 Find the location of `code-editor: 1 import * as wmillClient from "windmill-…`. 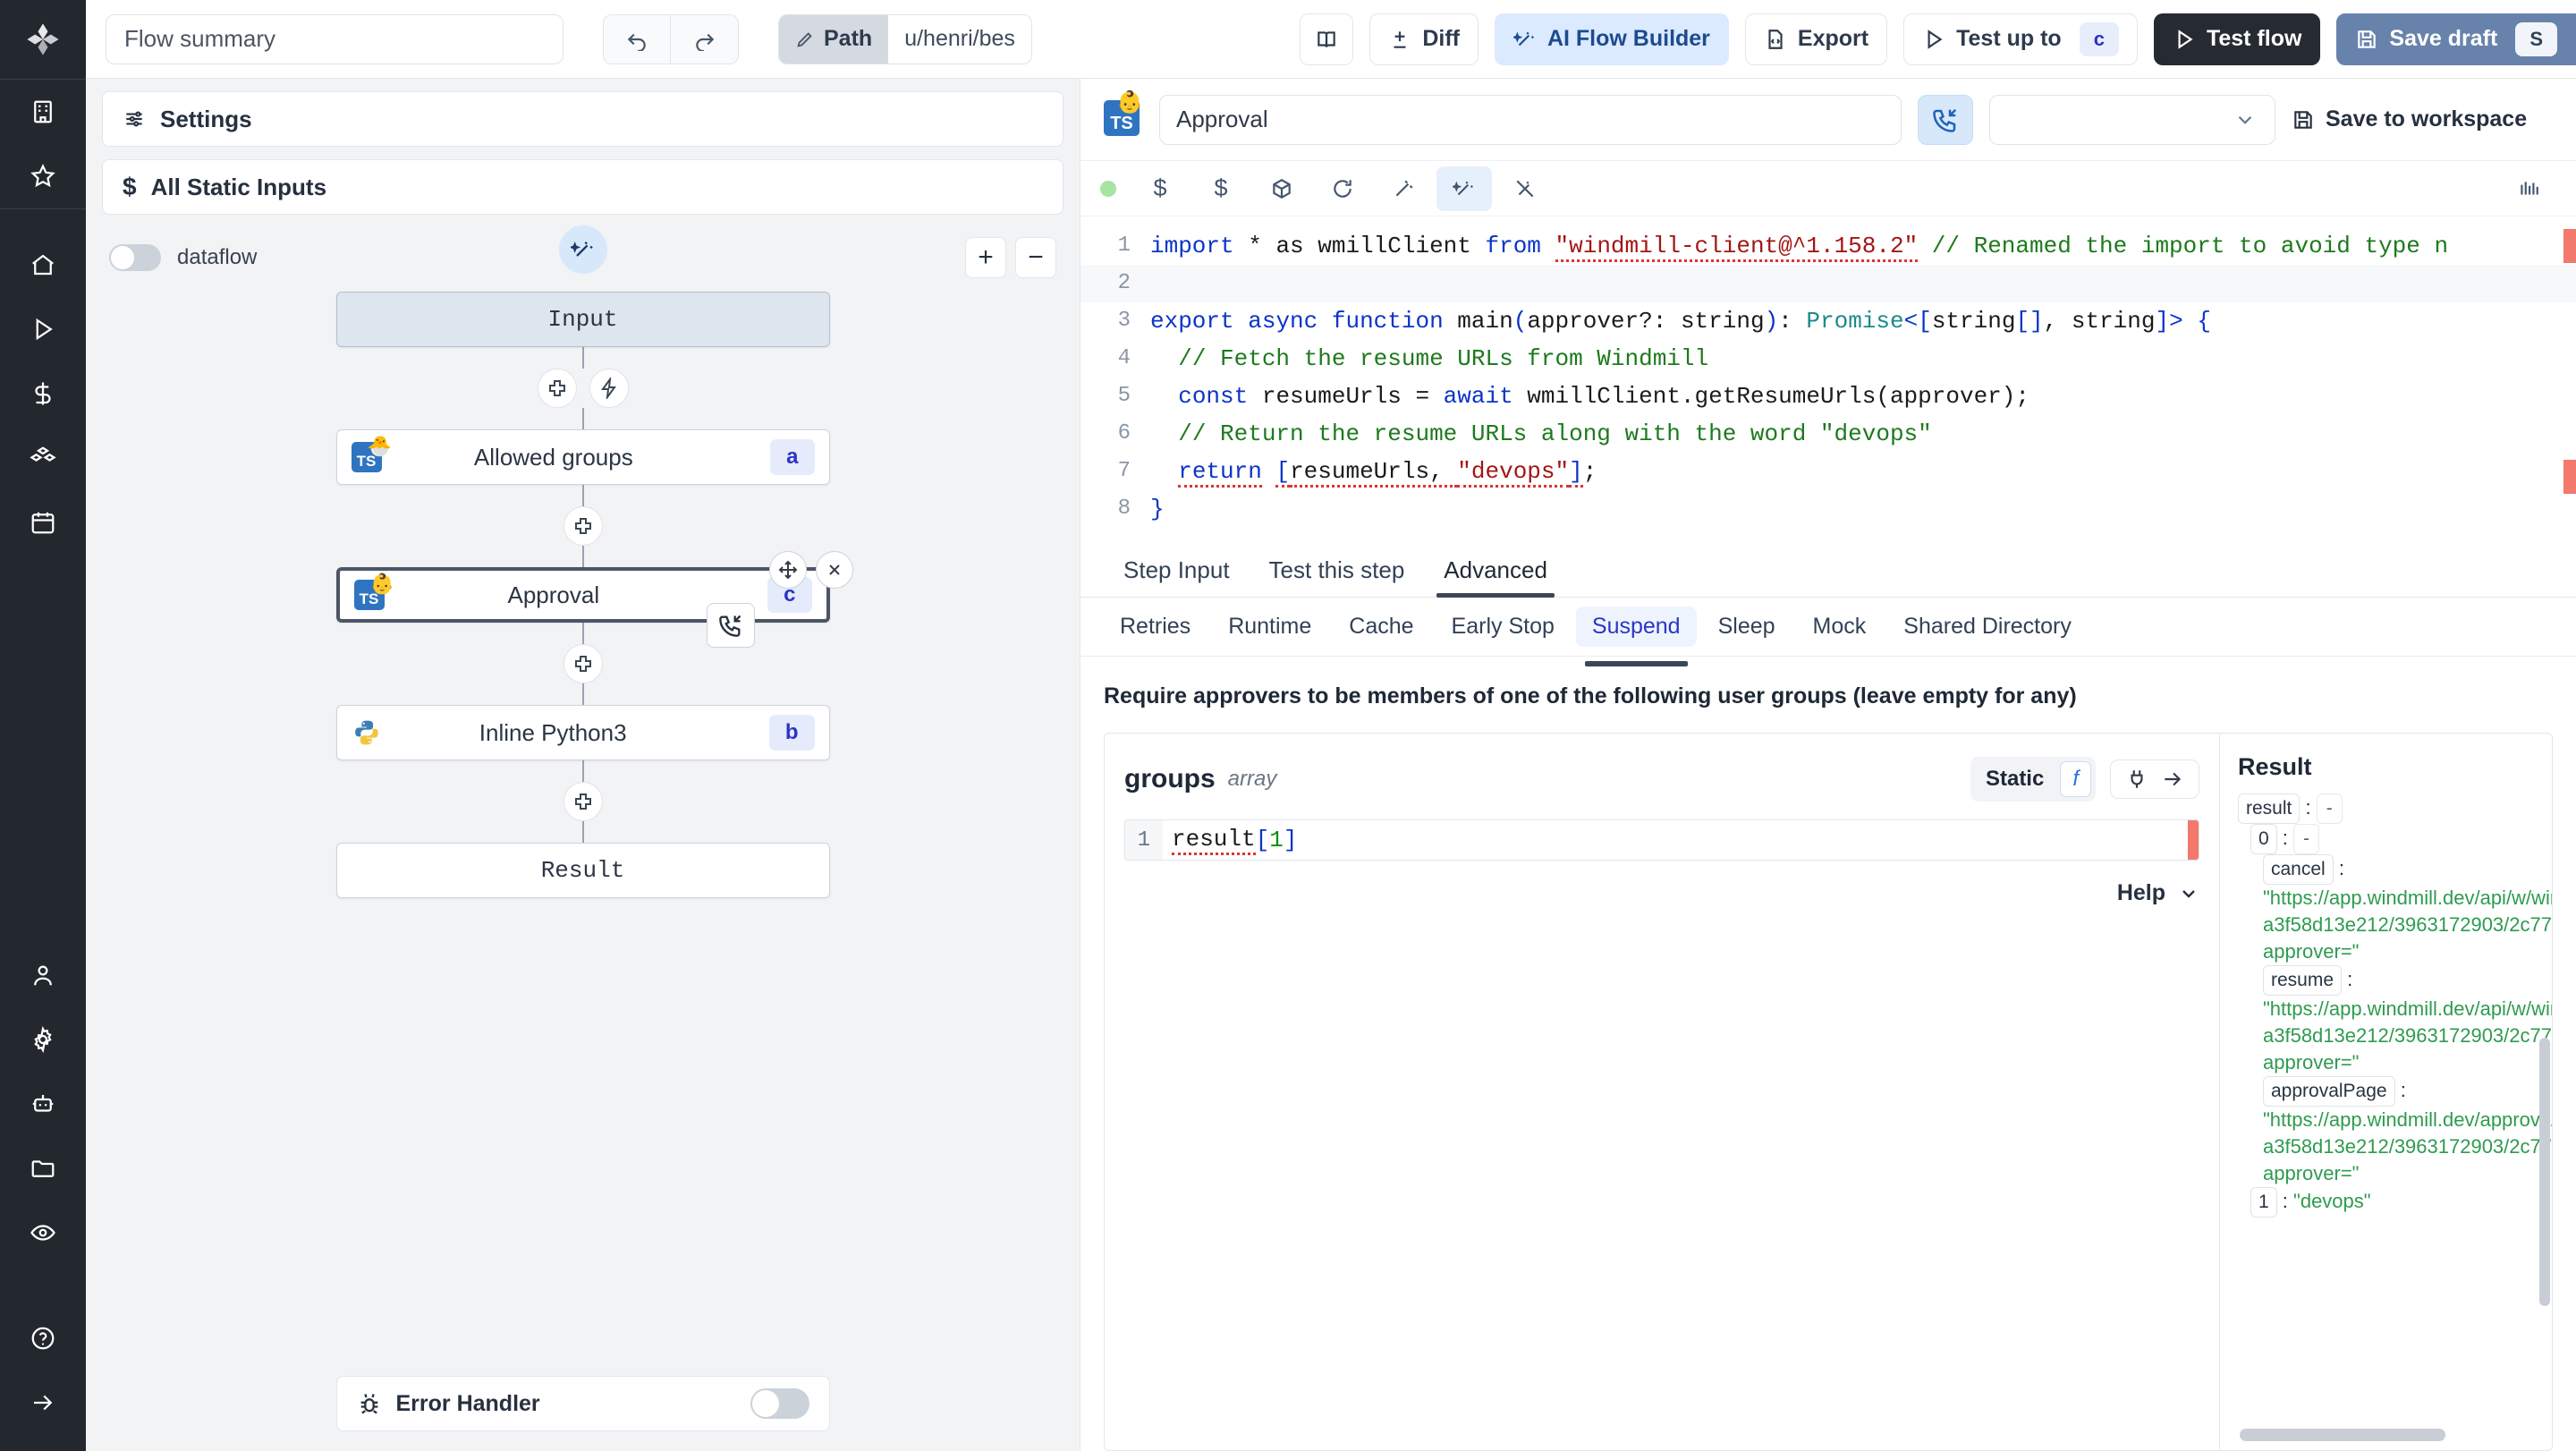

code-editor: 1 import * as wmillClient from "windmill-… is located at coordinates (1828, 378).